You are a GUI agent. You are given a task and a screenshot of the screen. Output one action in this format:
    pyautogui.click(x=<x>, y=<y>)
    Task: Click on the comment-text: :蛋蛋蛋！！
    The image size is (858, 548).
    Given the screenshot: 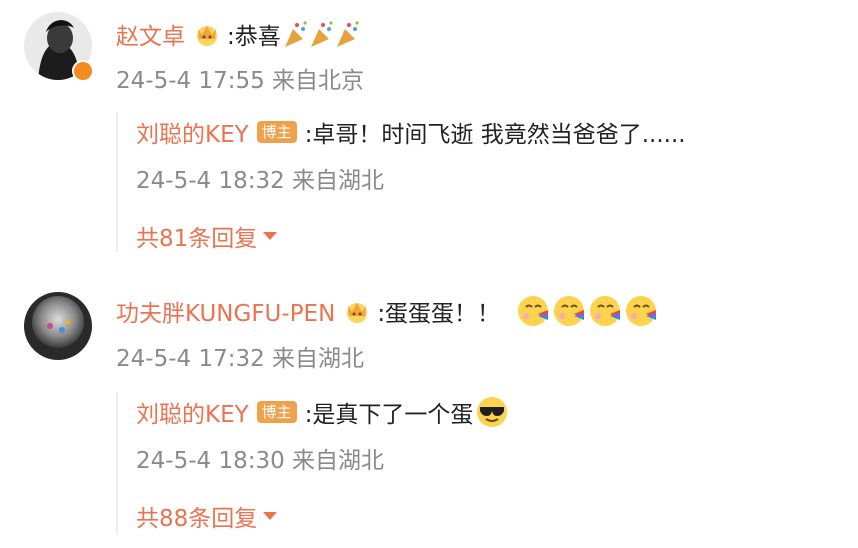 What is the action you would take?
    pyautogui.click(x=439, y=314)
    